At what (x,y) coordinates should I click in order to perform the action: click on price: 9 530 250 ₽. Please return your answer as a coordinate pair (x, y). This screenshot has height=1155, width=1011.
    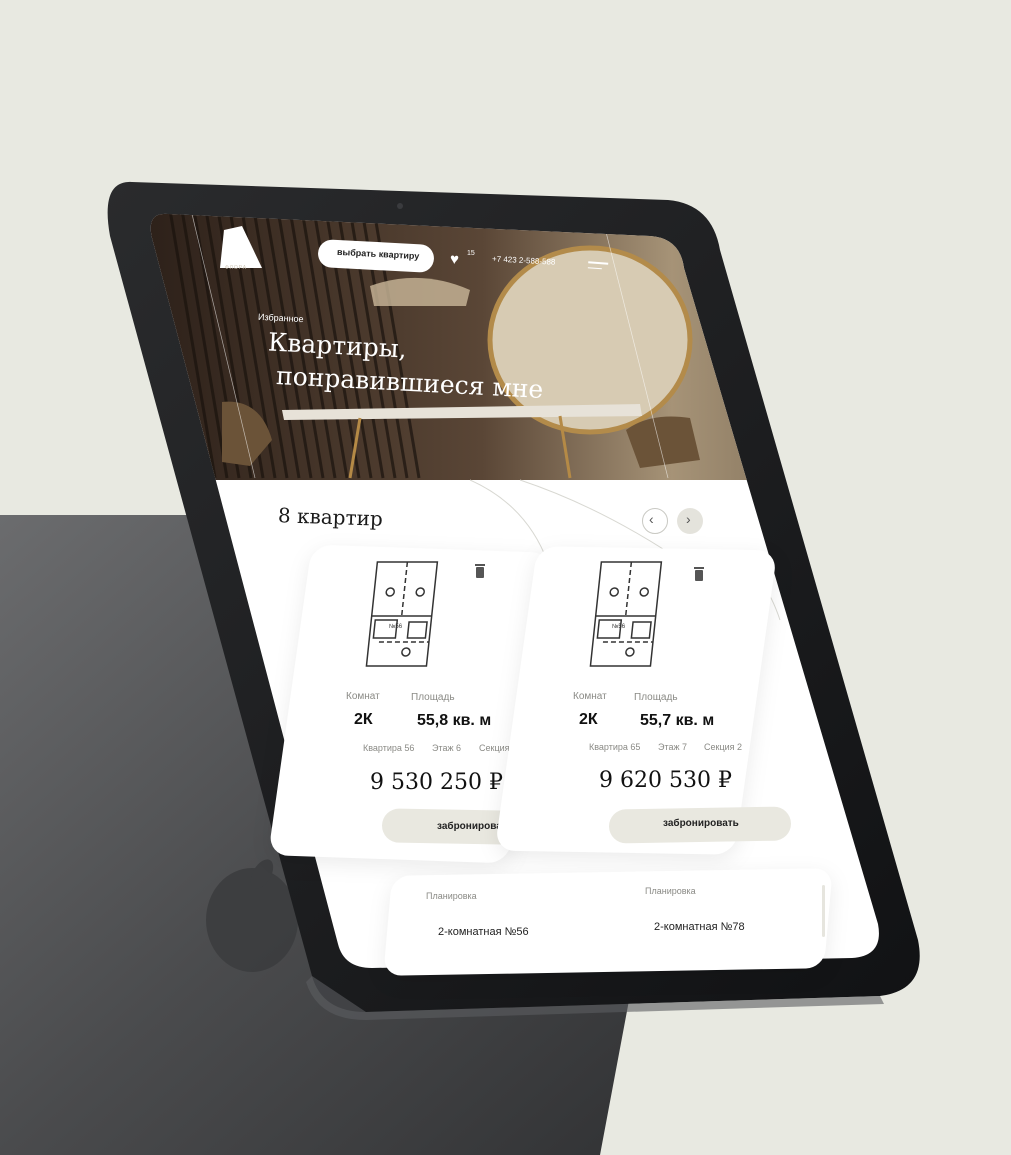
    Looking at the image, I should click on (436, 782).